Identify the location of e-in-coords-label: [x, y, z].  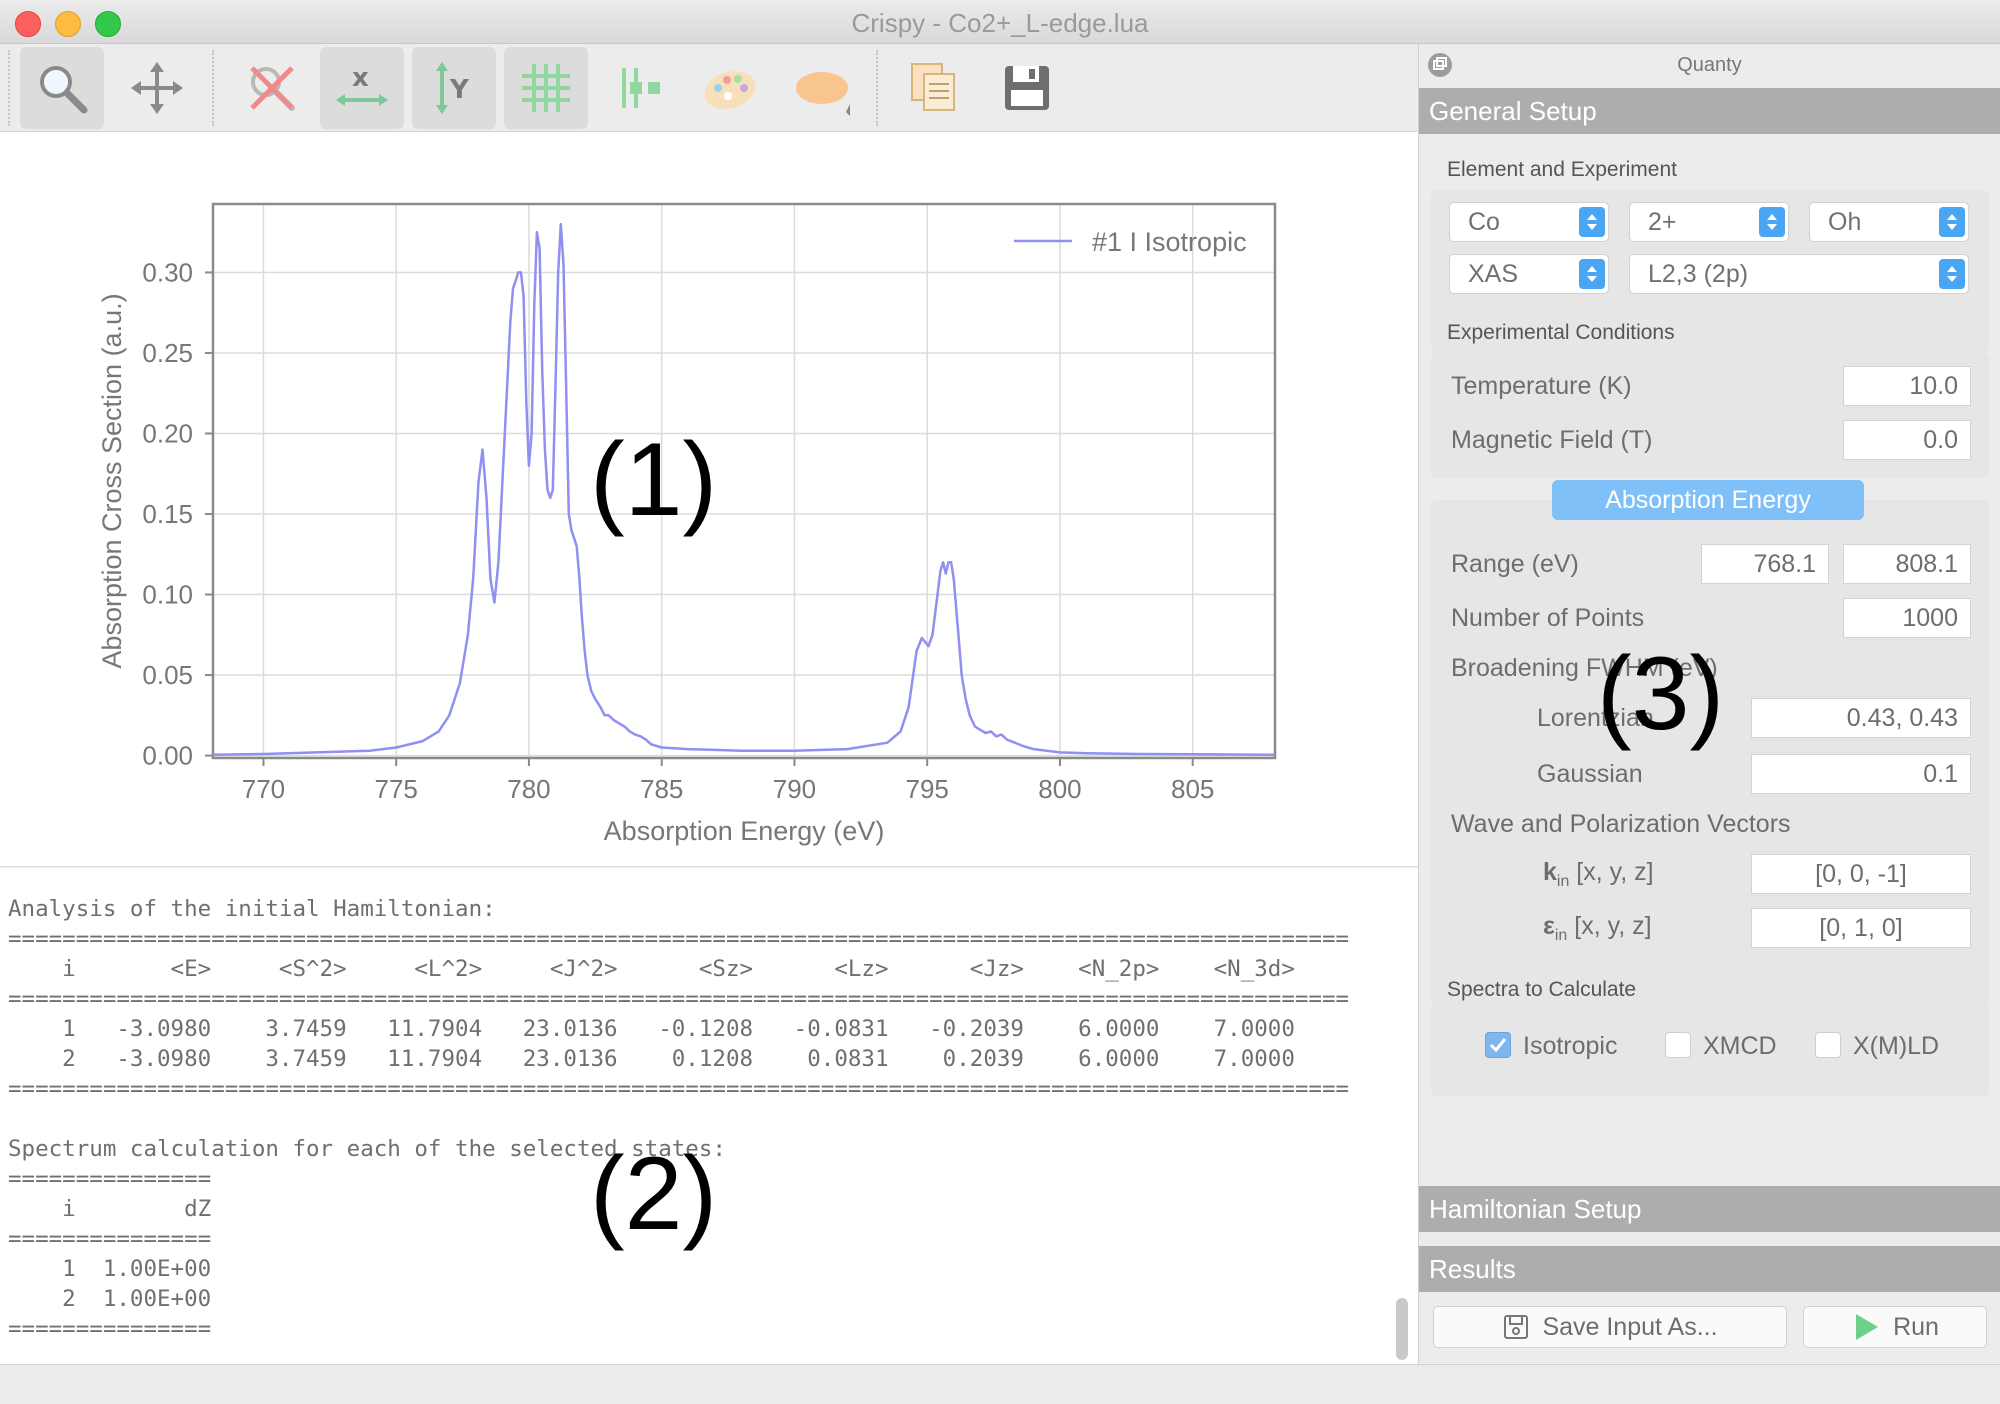
(1609, 926).